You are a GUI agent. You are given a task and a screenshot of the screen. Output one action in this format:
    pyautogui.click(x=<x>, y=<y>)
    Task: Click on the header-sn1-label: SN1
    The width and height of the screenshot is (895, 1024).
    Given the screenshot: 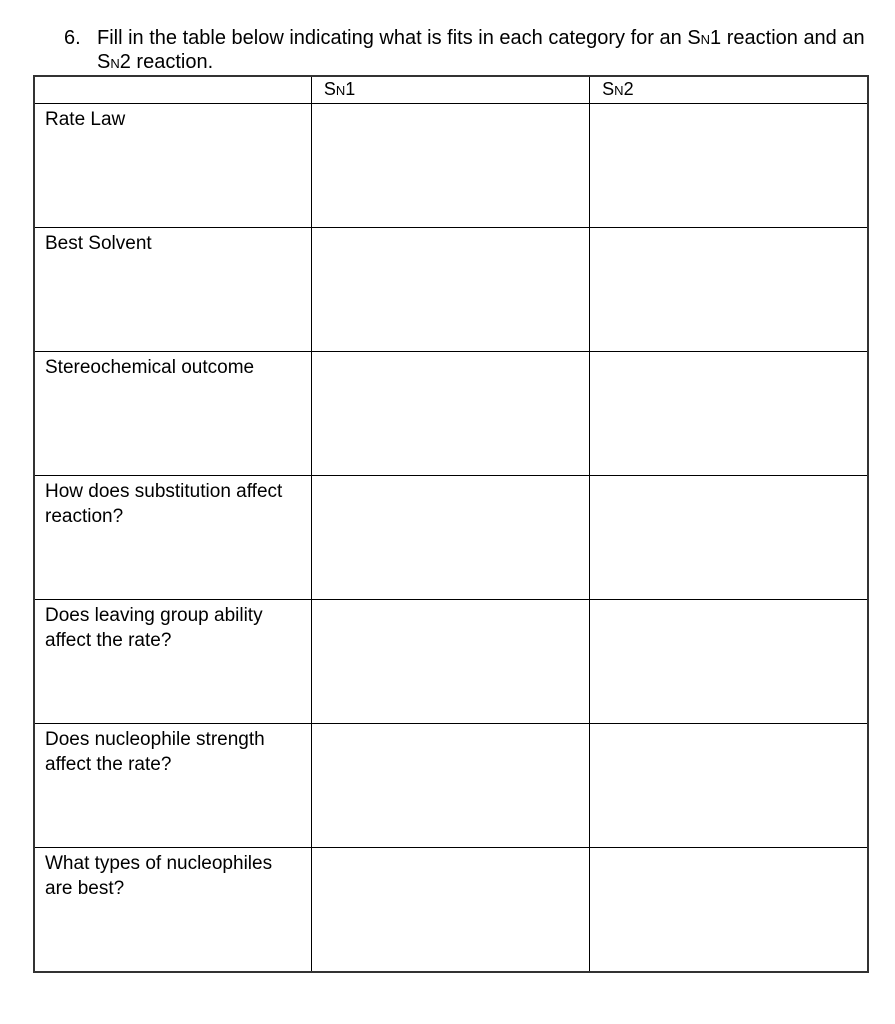 What is the action you would take?
    pyautogui.click(x=450, y=90)
    